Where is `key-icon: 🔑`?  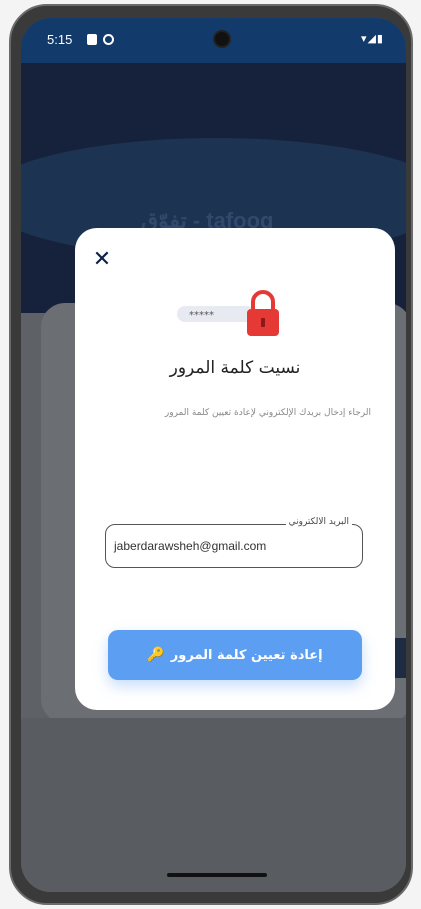
key-icon: 🔑 is located at coordinates (156, 655).